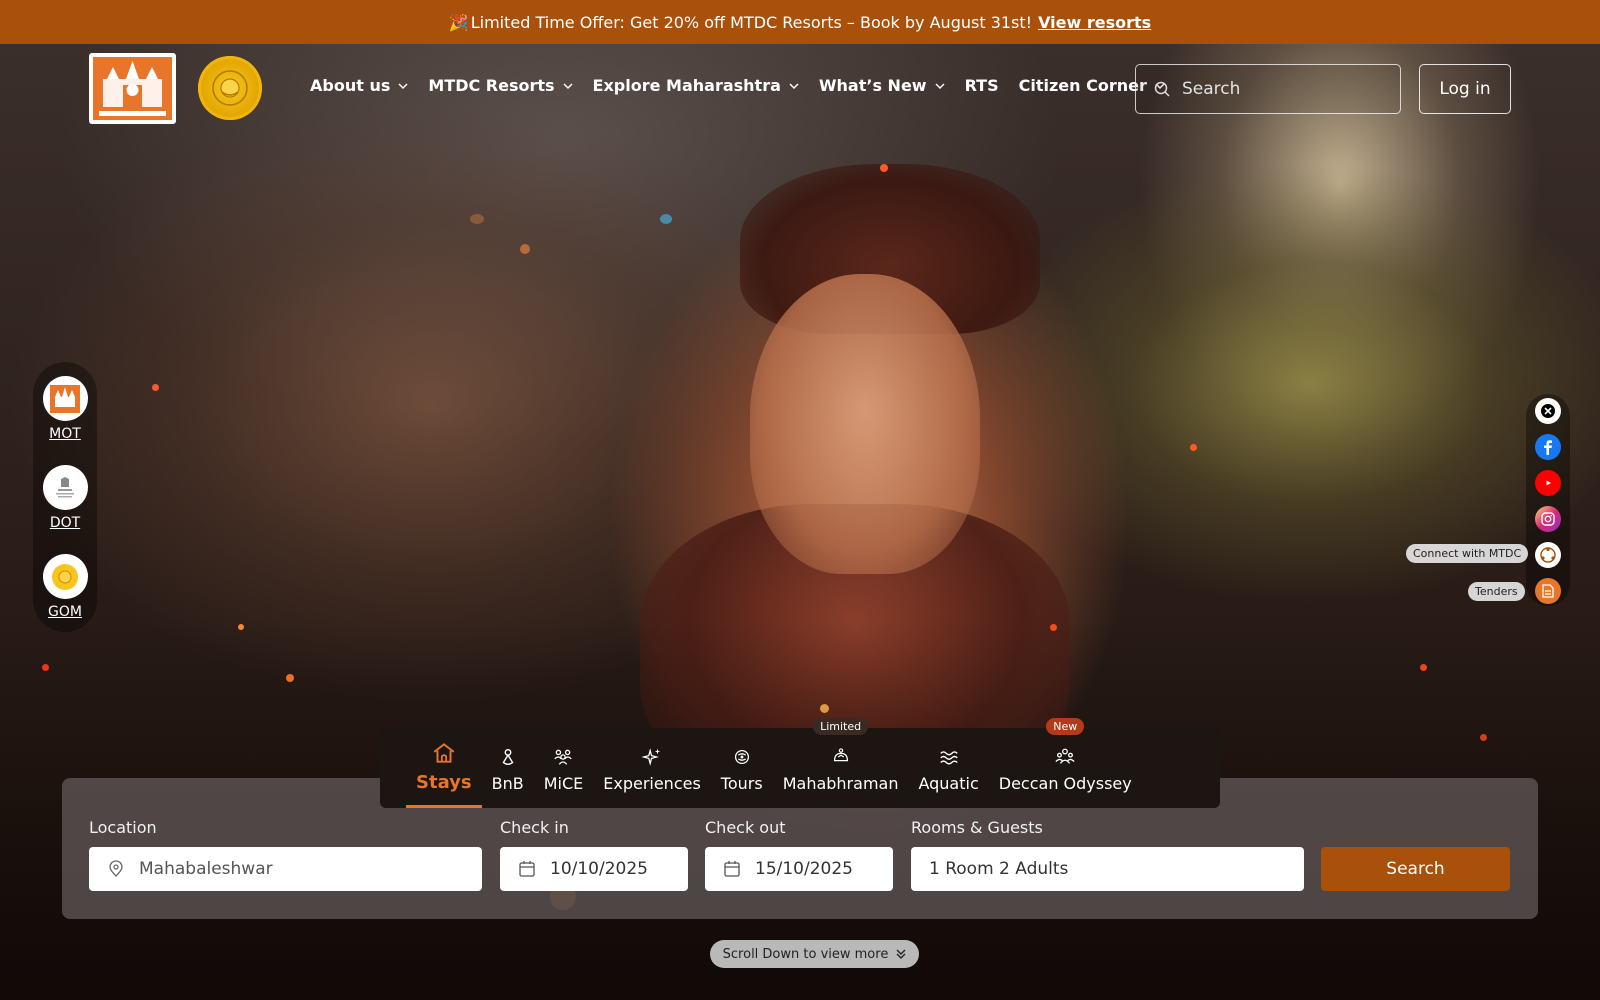  I want to click on government-emblem-icon, so click(65, 487).